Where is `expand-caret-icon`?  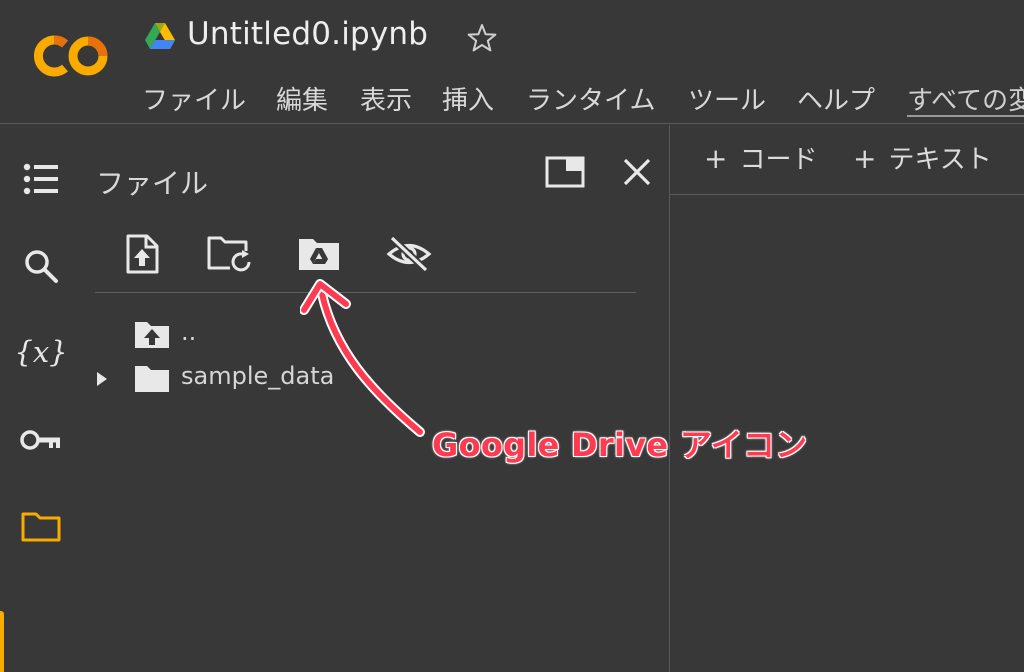
expand-caret-icon is located at coordinates (102, 379).